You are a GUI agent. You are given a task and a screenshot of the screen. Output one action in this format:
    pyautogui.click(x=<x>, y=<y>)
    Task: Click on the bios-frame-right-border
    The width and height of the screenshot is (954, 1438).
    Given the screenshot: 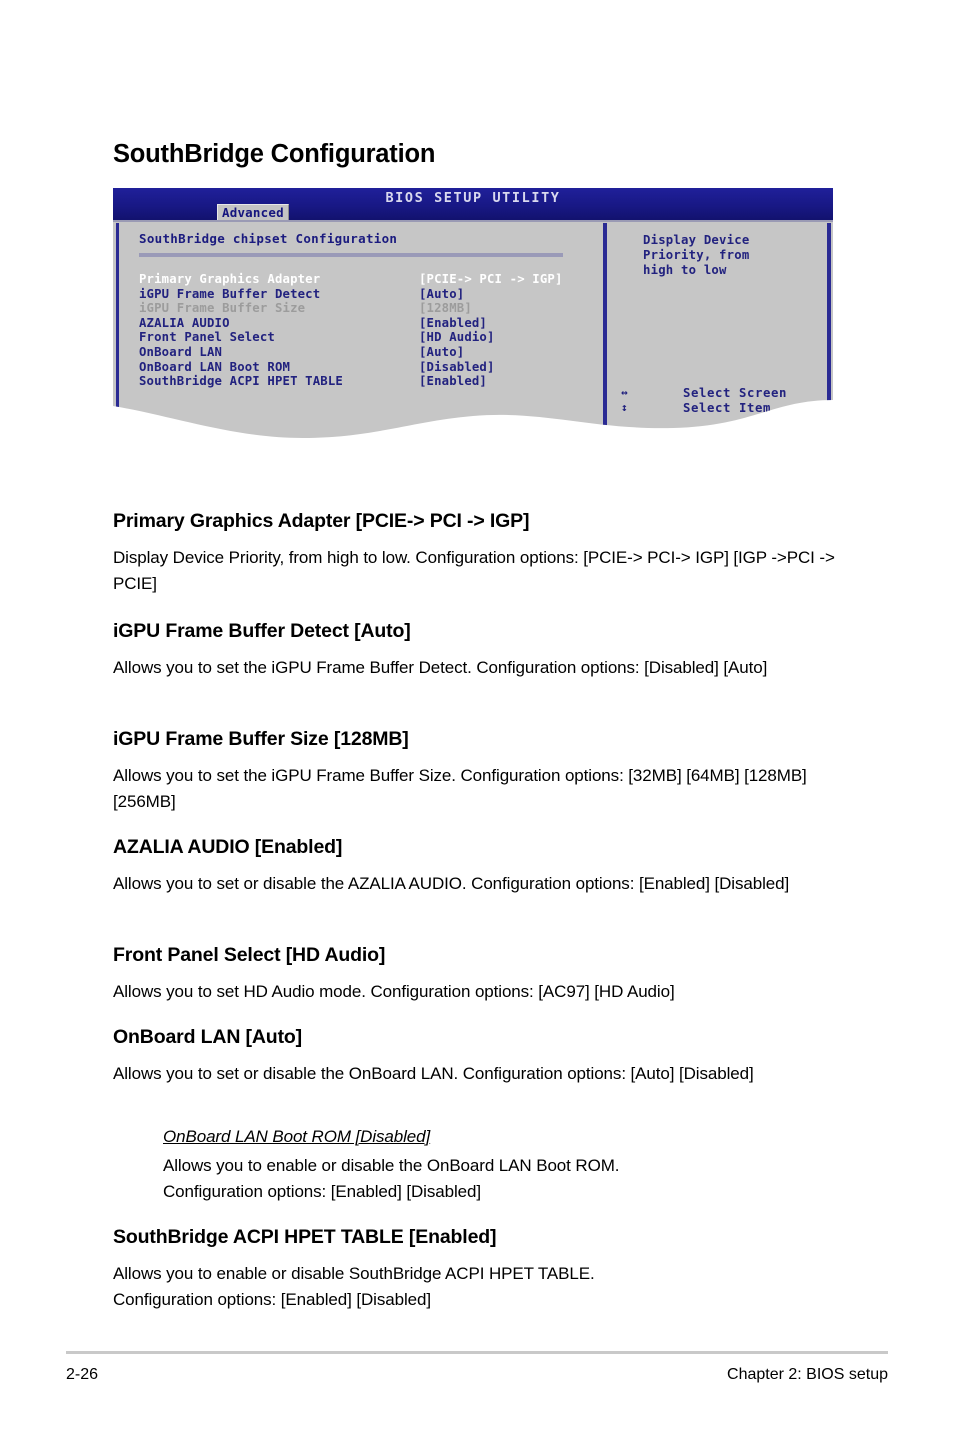 What is the action you would take?
    pyautogui.click(x=829, y=334)
    